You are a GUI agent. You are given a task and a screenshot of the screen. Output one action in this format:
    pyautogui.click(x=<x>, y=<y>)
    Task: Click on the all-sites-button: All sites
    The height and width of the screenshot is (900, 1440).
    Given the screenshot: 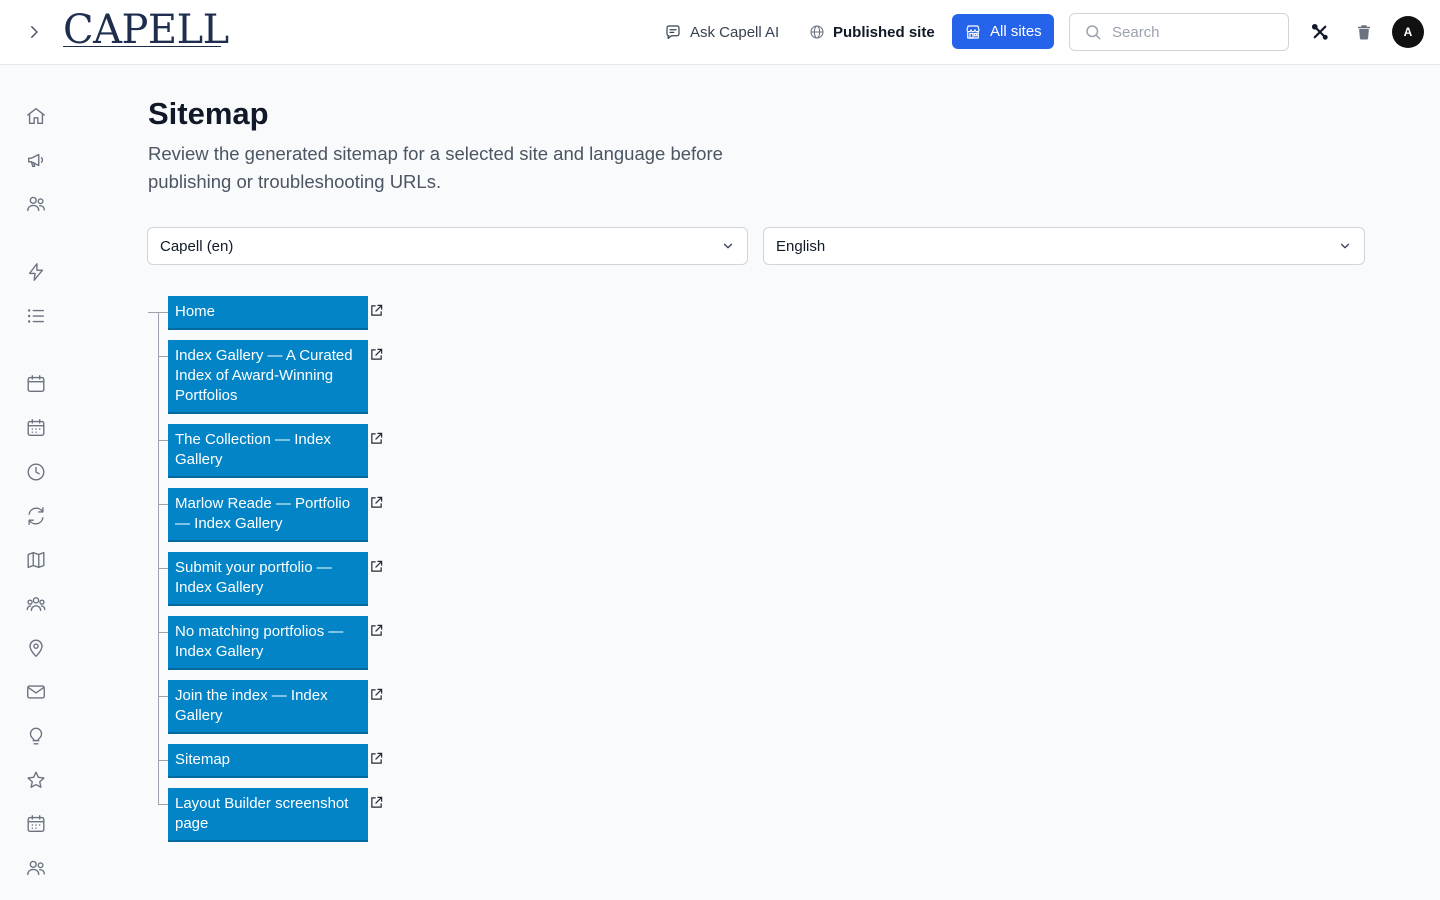 What is the action you would take?
    pyautogui.click(x=1003, y=31)
    